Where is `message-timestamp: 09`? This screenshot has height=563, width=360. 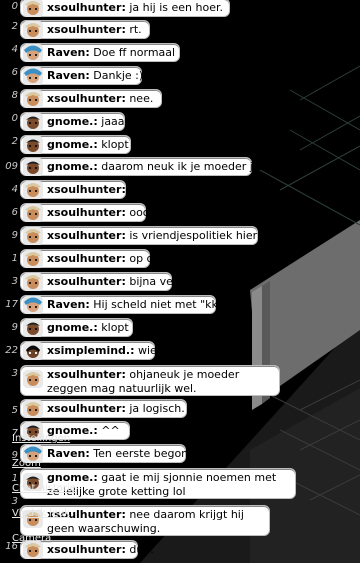
message-timestamp: 09 is located at coordinates (11, 166).